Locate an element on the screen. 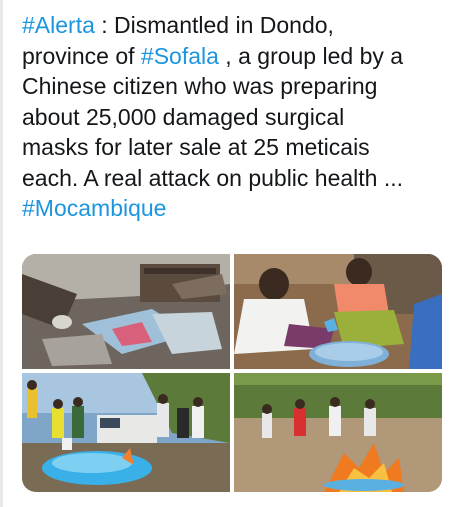  hashtag-link: #Mocambique is located at coordinates (94, 208).